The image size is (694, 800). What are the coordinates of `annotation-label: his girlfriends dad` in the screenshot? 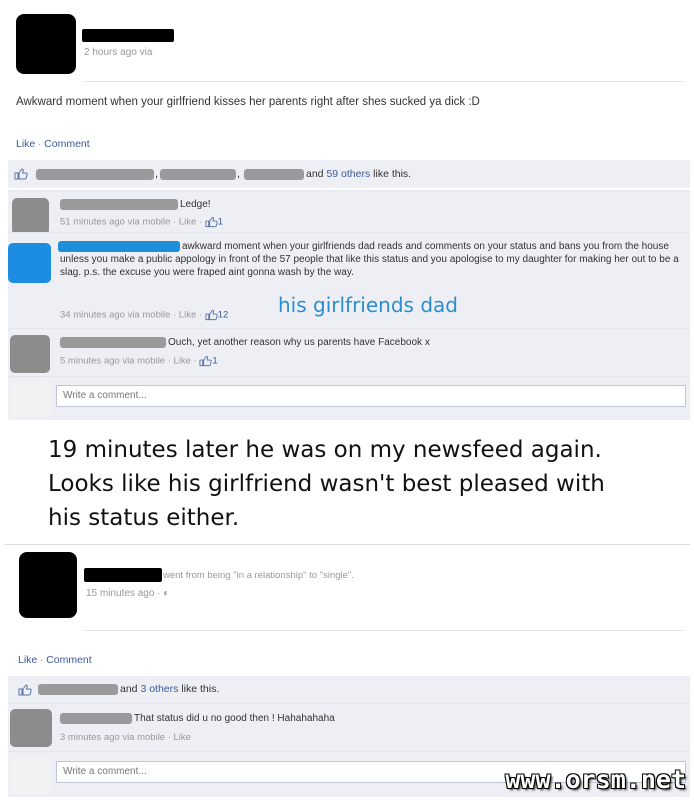 It's located at (368, 305).